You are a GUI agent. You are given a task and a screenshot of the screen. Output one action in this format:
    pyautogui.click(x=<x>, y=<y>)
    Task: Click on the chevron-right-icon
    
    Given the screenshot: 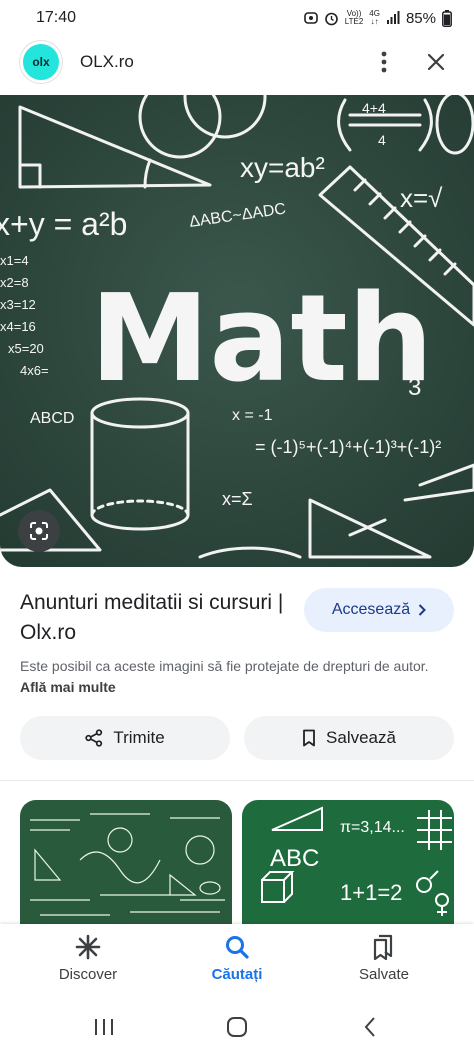 What is the action you would take?
    pyautogui.click(x=422, y=610)
    